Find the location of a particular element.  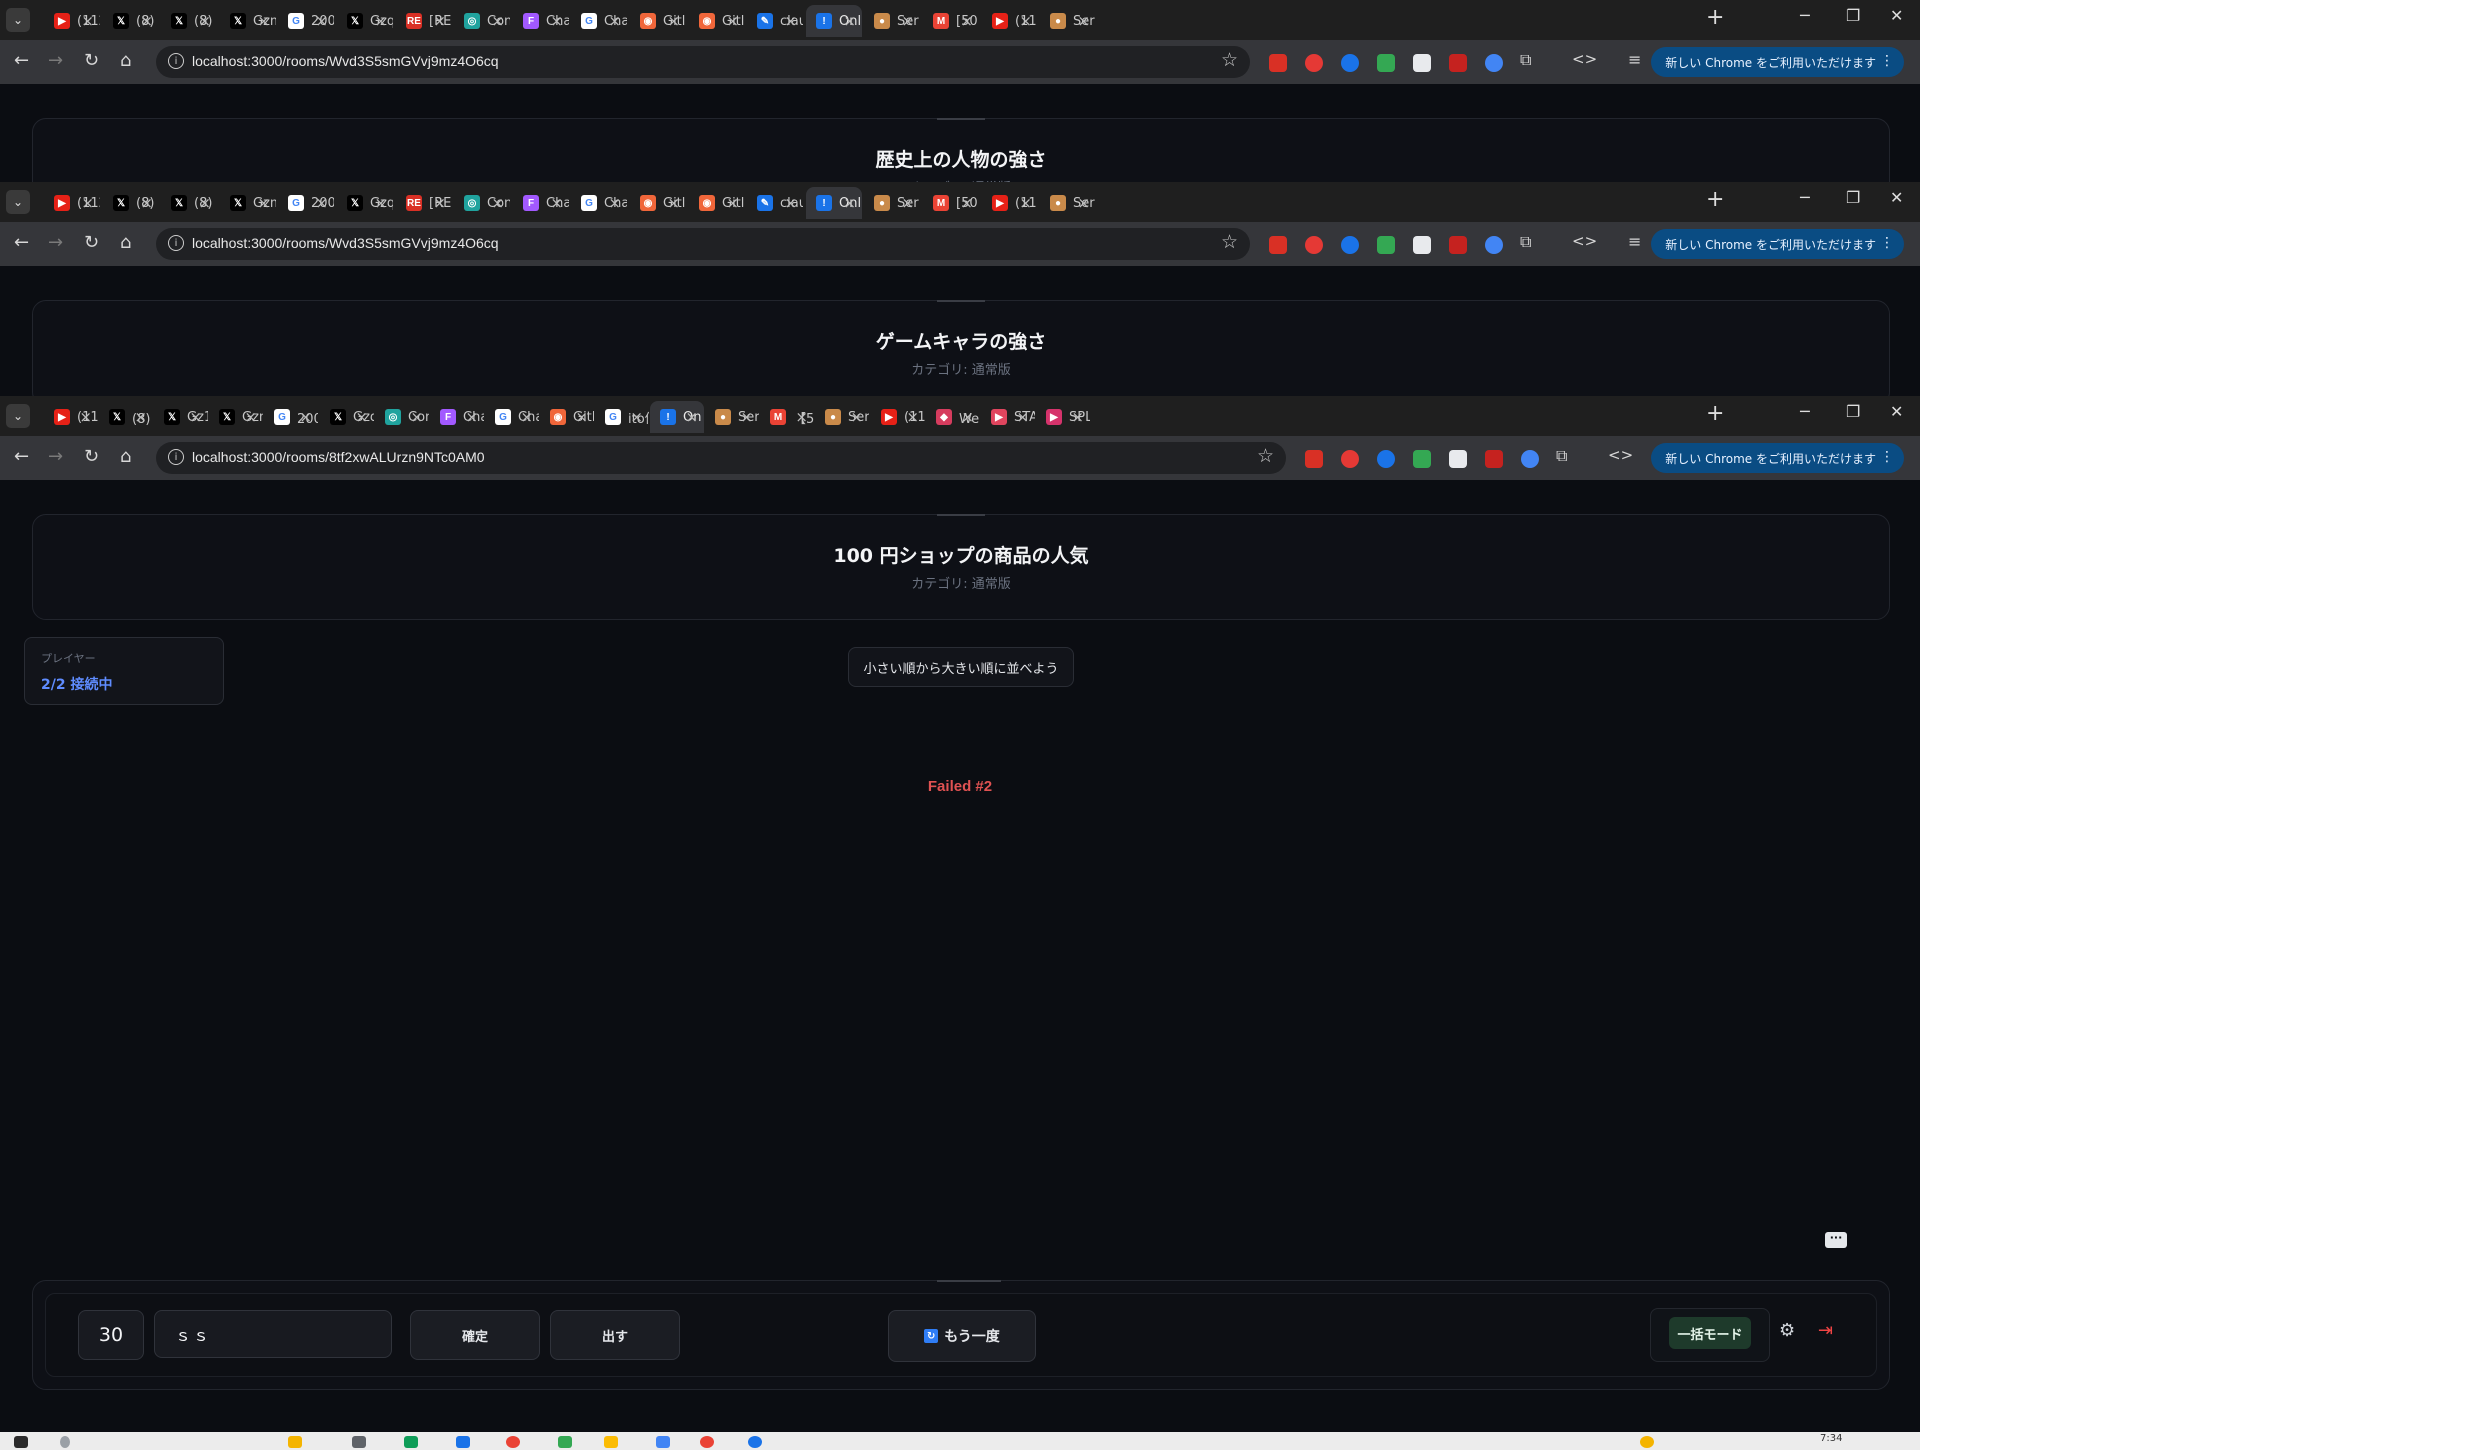

browser-tab: ! On × is located at coordinates (677, 417).